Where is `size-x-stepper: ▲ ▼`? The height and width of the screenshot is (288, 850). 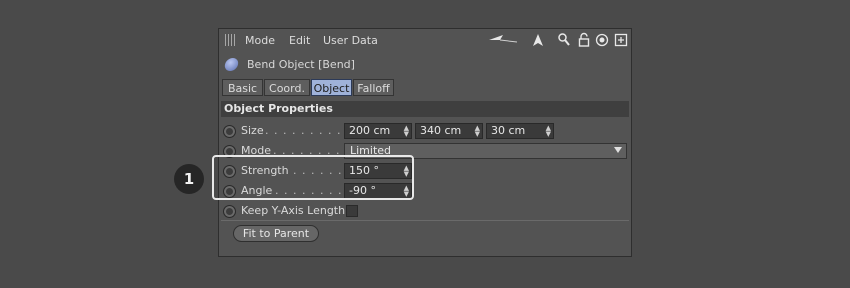 size-x-stepper: ▲ ▼ is located at coordinates (406, 131).